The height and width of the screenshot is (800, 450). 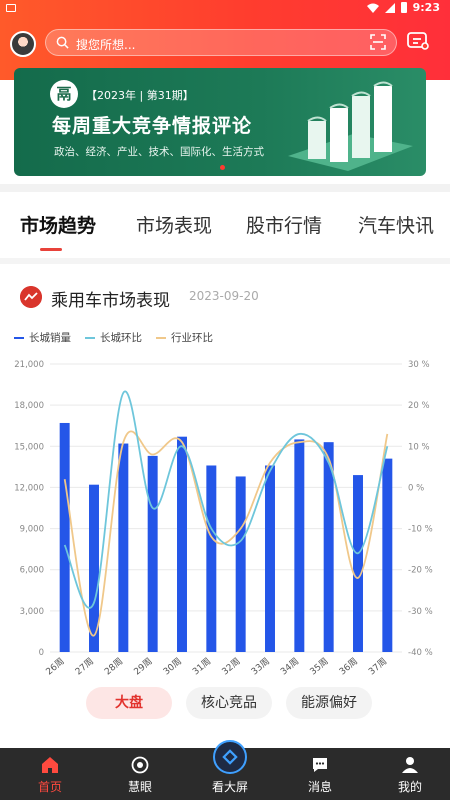 What do you see at coordinates (348, 667) in the screenshot?
I see `x-tick-label: 36周` at bounding box center [348, 667].